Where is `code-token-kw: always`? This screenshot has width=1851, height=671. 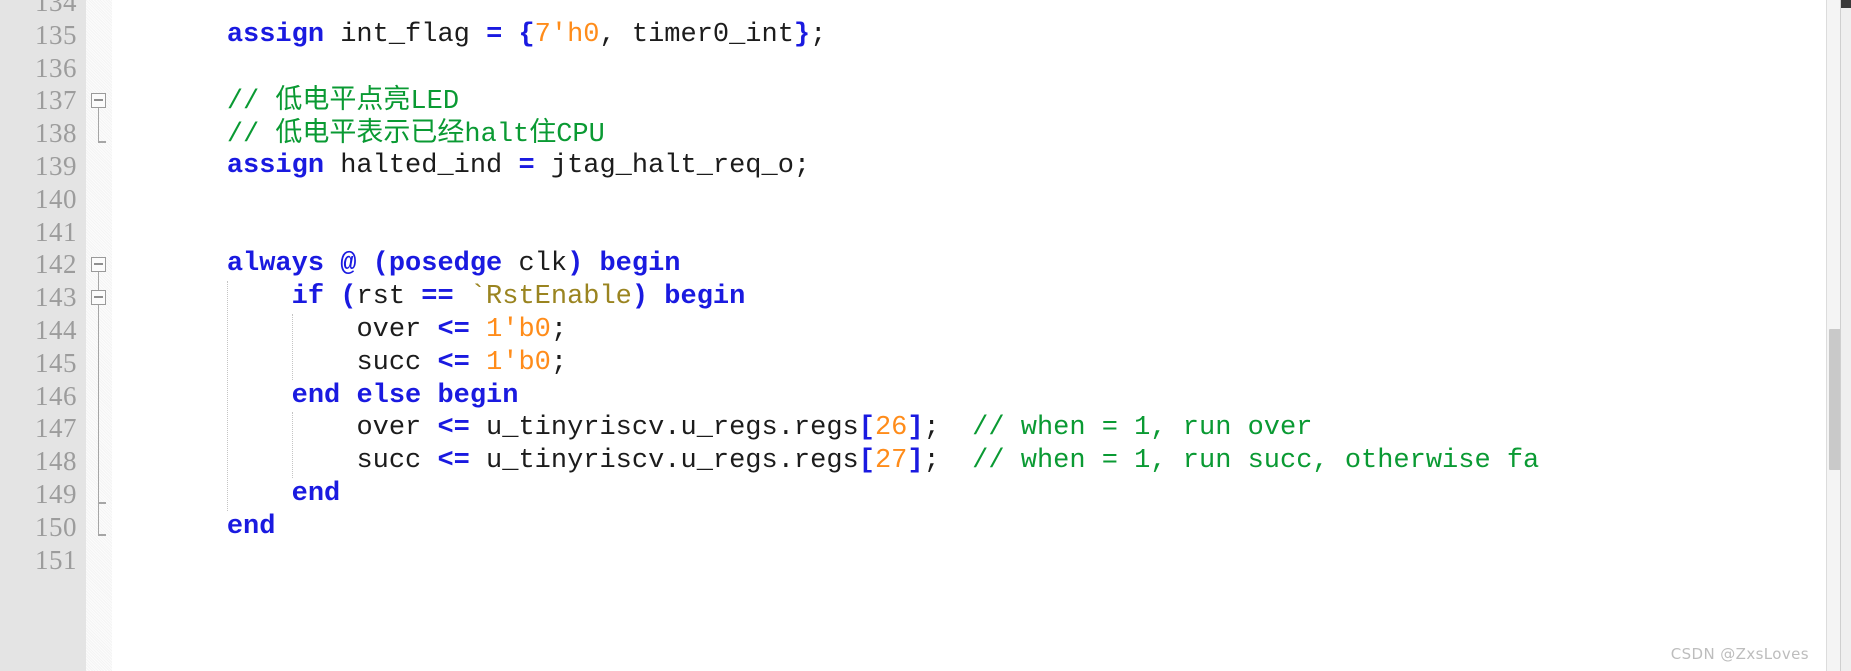
code-token-kw: always is located at coordinates (275, 264).